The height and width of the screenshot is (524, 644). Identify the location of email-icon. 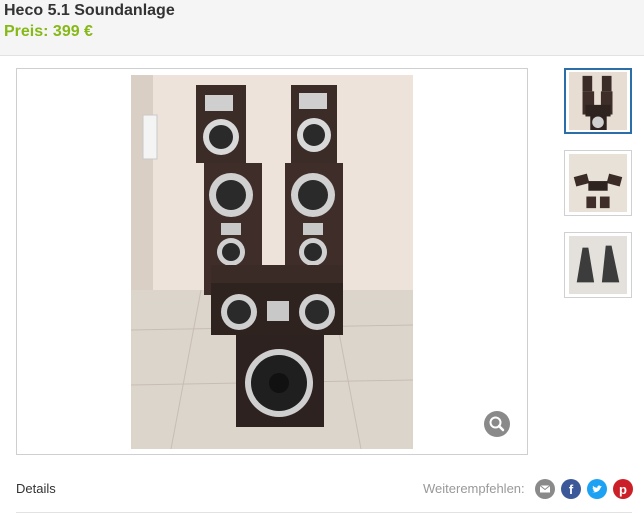
(545, 489).